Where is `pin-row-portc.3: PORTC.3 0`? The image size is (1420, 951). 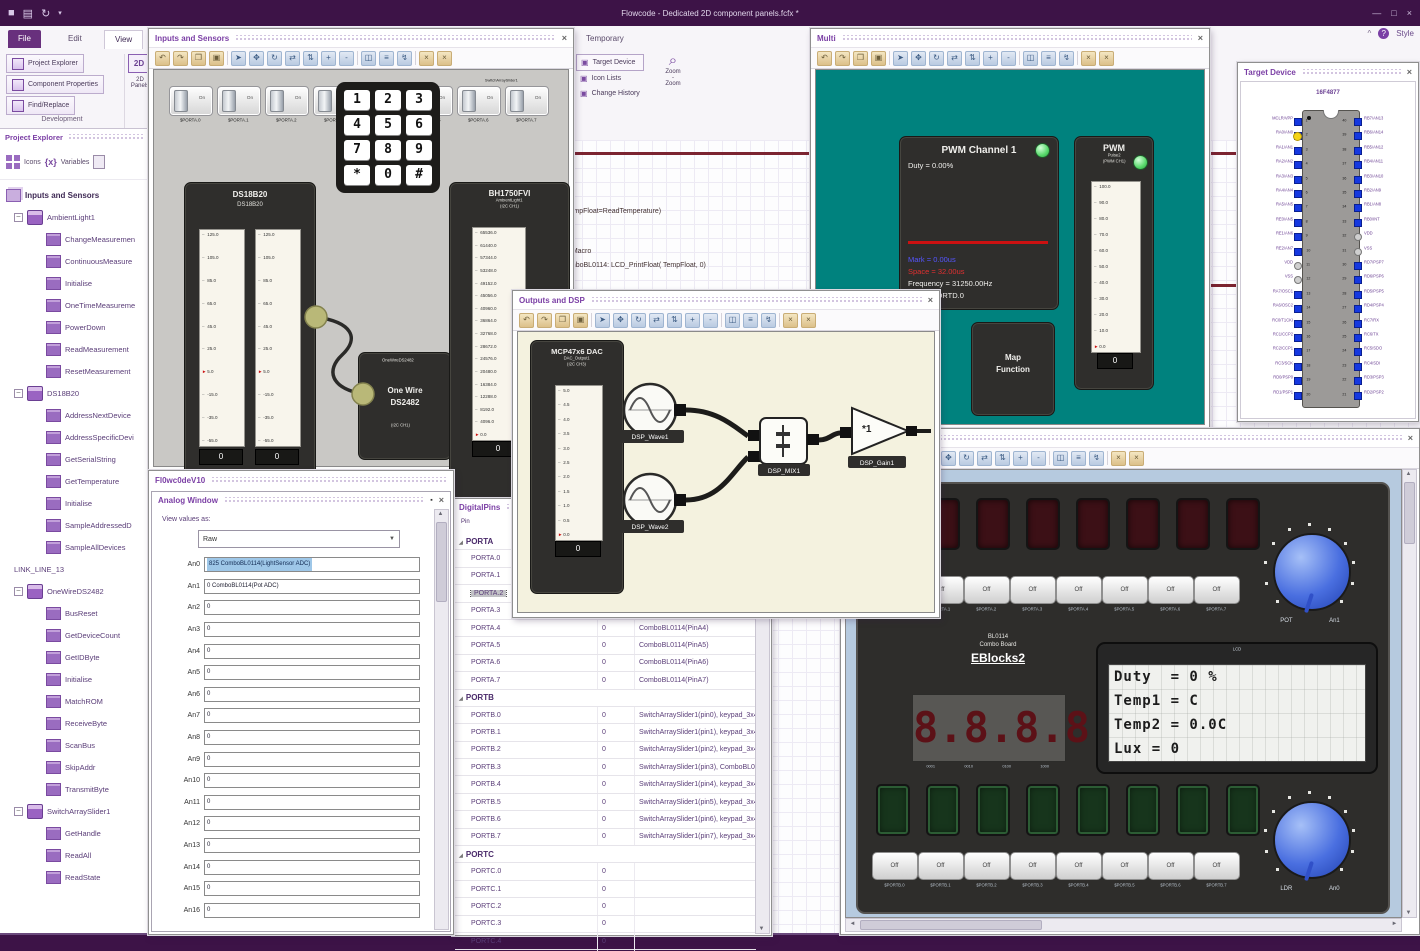 pin-row-portc.3: PORTC.3 0 is located at coordinates (605, 924).